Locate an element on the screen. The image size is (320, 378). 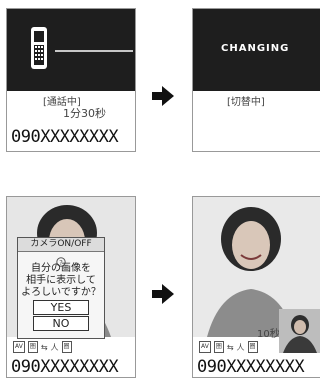
dialog-title: カメラON/OFF is located at coordinates (61, 245).